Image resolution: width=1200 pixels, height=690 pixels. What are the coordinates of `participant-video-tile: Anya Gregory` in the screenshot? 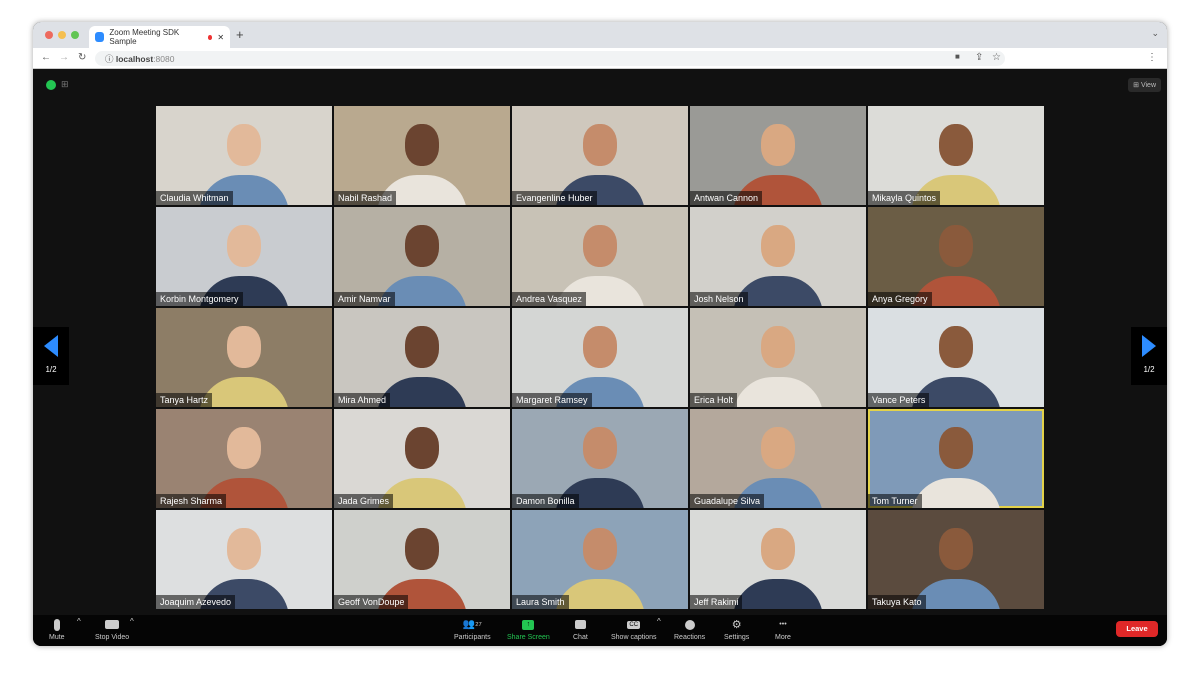 It's located at (956, 256).